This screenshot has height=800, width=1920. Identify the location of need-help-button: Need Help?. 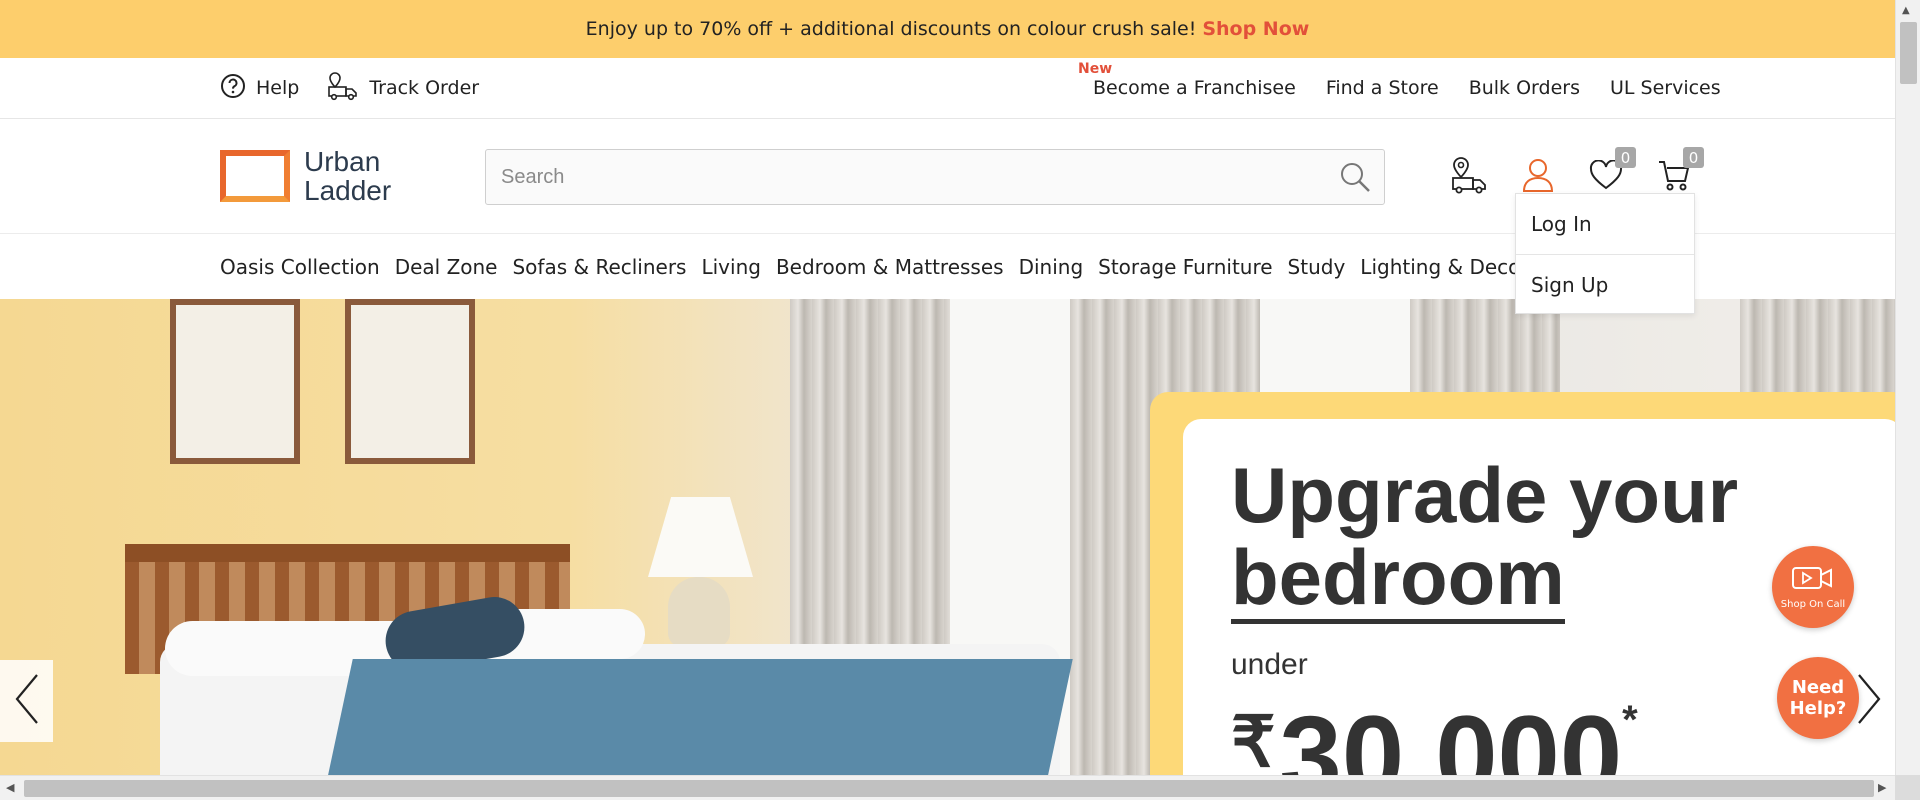
(1818, 698).